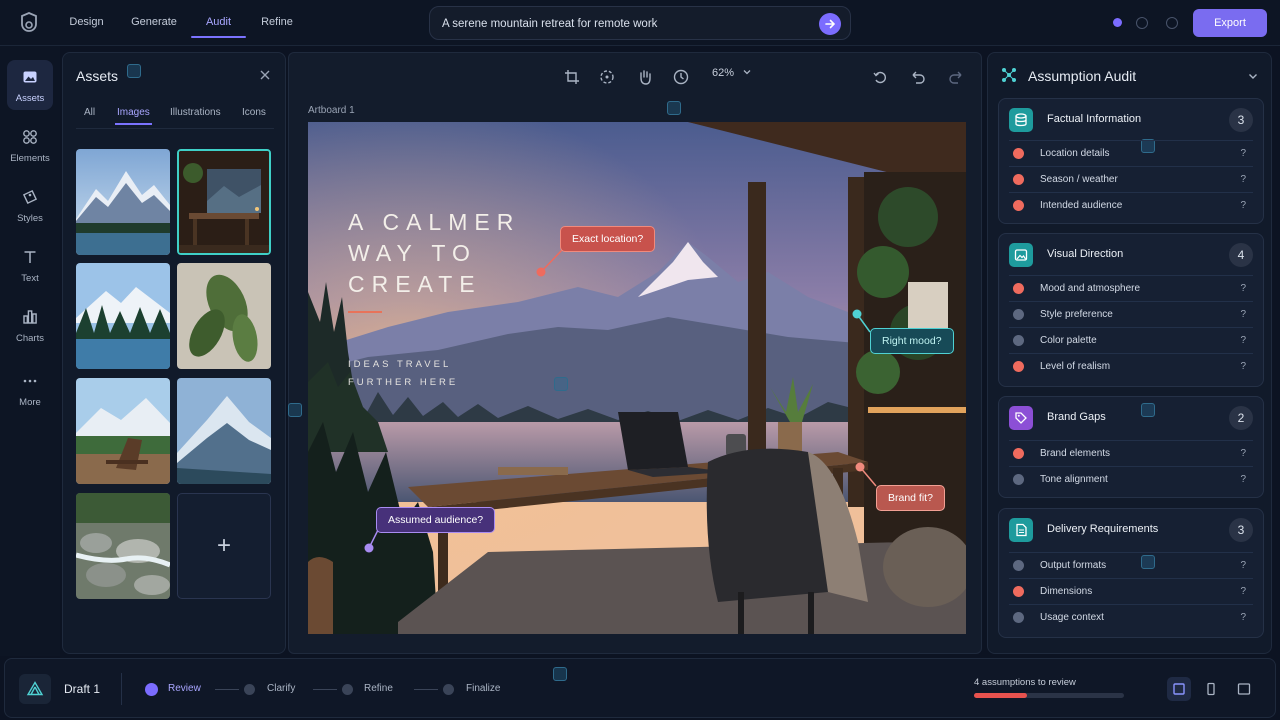  I want to click on asset-thumbnail-plant-leaves, so click(224, 316).